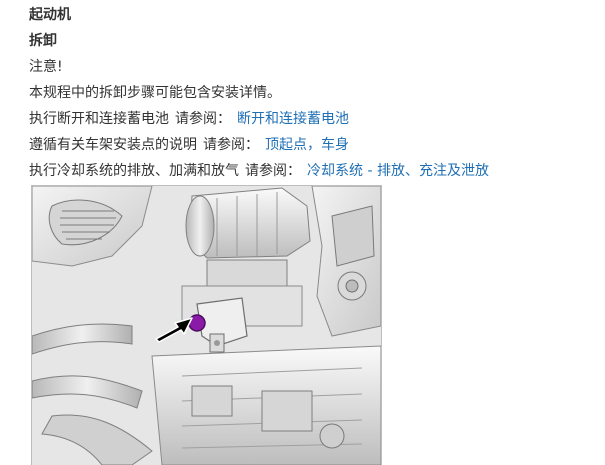  What do you see at coordinates (398, 171) in the screenshot?
I see `cooling-system-link: 冷却系统 - 排放、充注及泄放` at bounding box center [398, 171].